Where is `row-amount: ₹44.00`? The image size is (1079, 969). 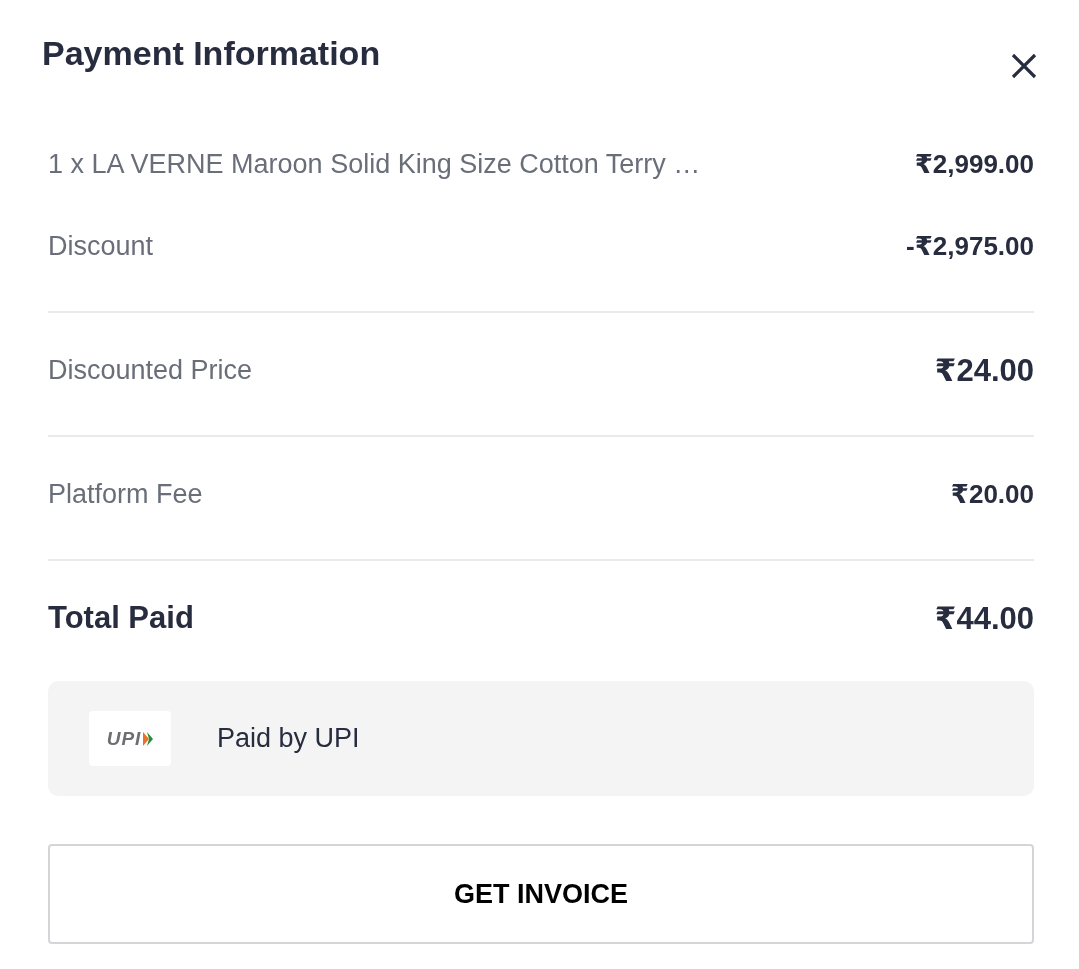
row-amount: ₹44.00 is located at coordinates (984, 618).